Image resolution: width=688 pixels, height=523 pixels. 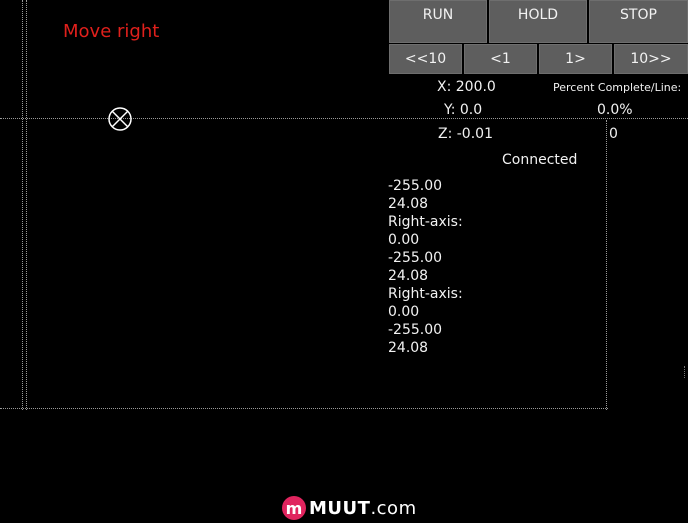 What do you see at coordinates (26, 205) in the screenshot?
I see `workspace-guide-left-inner` at bounding box center [26, 205].